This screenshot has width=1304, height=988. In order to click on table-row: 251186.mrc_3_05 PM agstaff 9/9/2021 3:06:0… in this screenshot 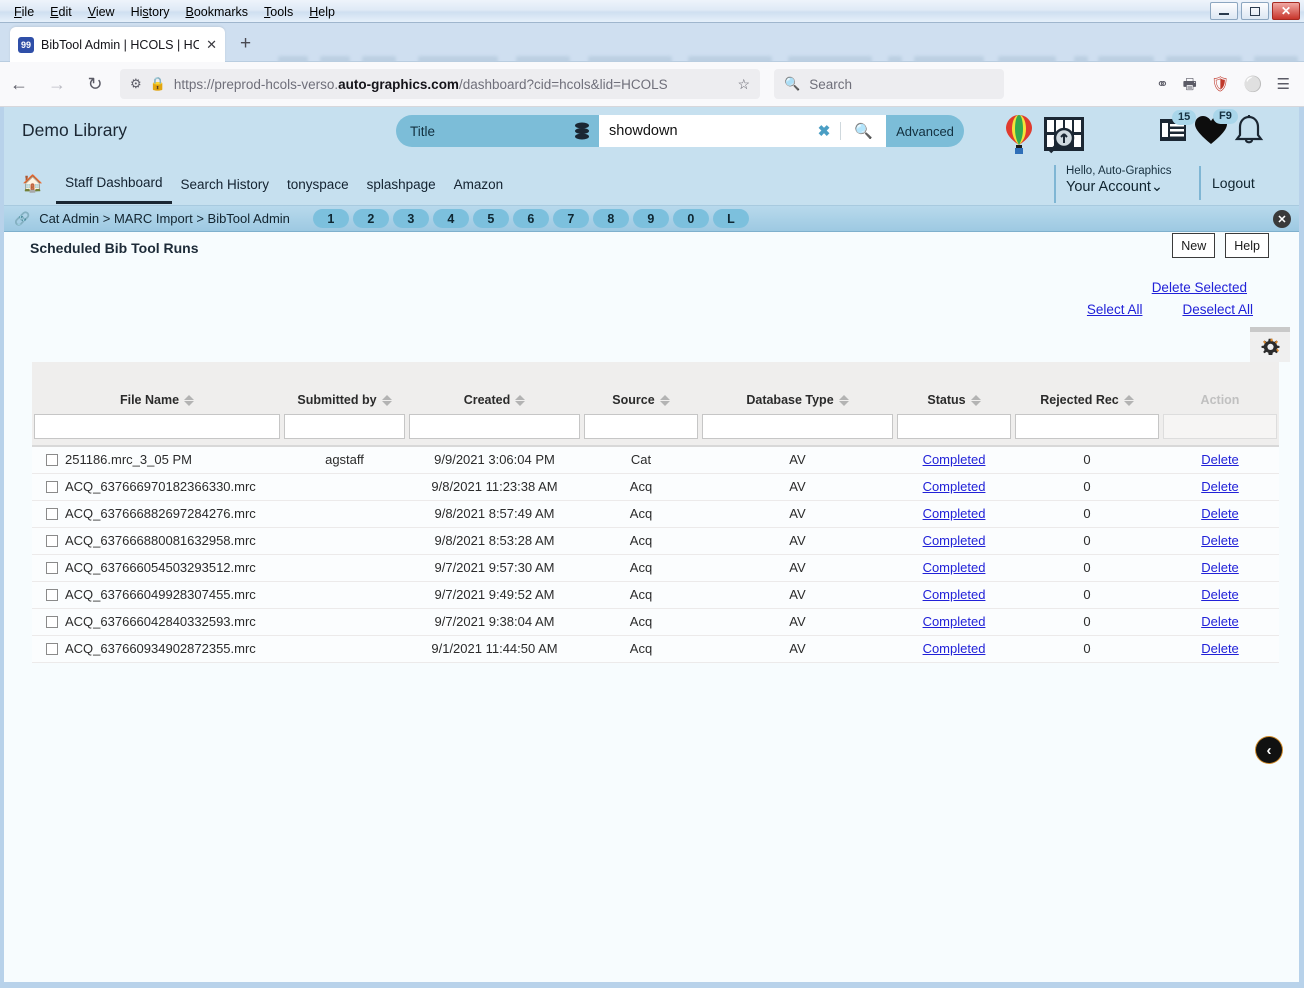, I will do `click(655, 459)`.